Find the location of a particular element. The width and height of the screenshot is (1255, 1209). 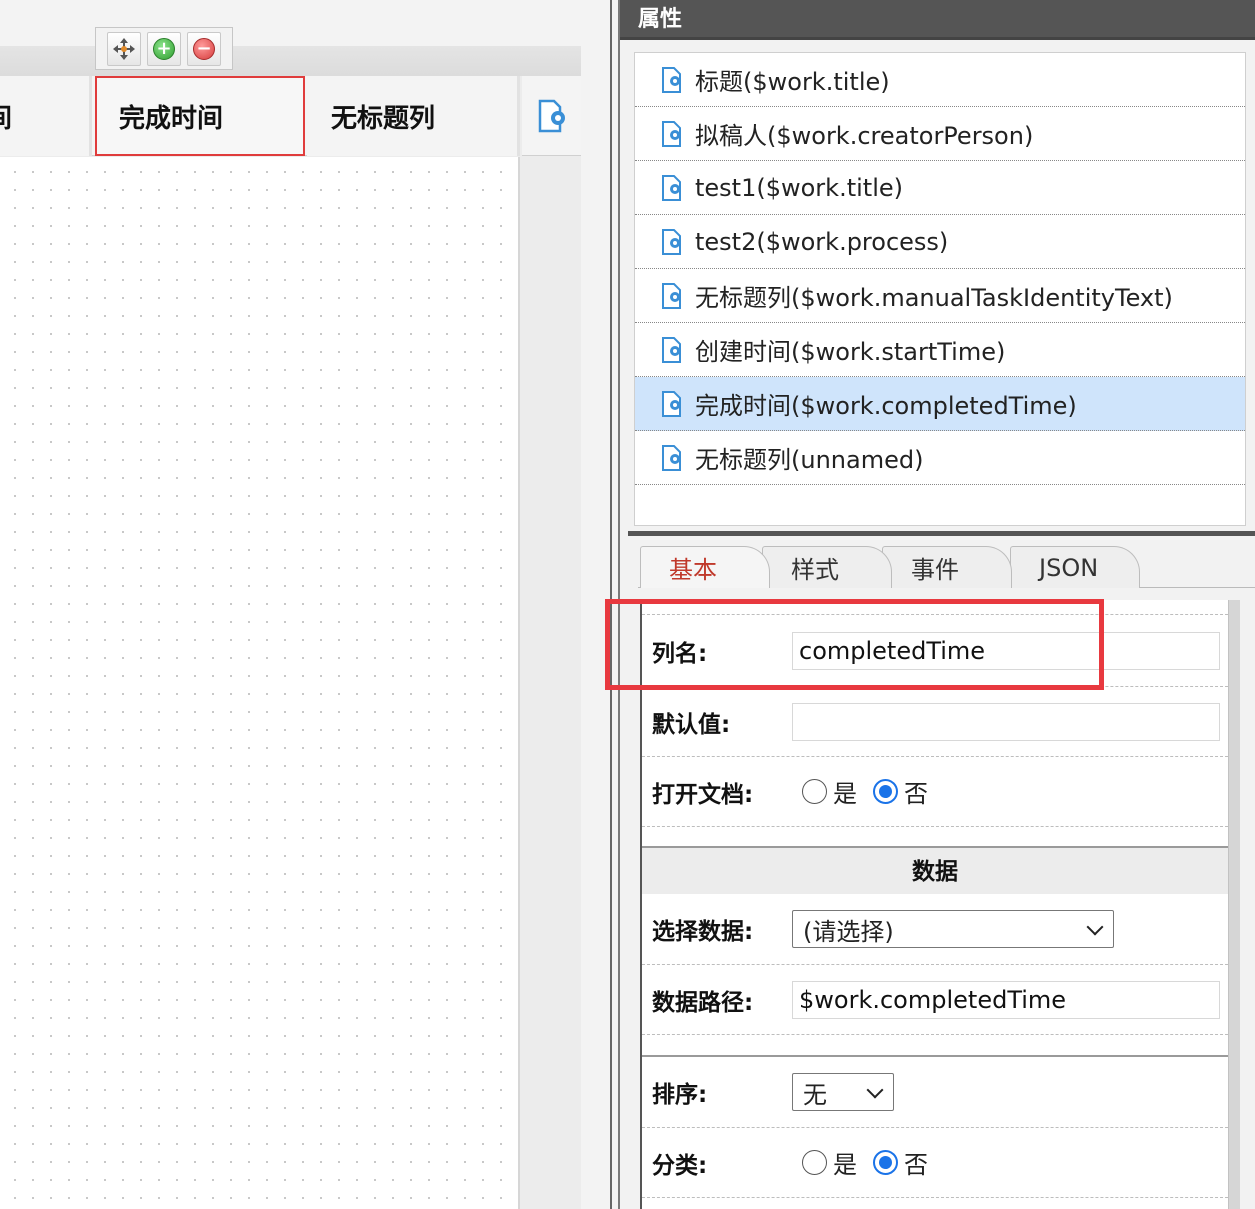

canvas-gutter is located at coordinates (596, 604).